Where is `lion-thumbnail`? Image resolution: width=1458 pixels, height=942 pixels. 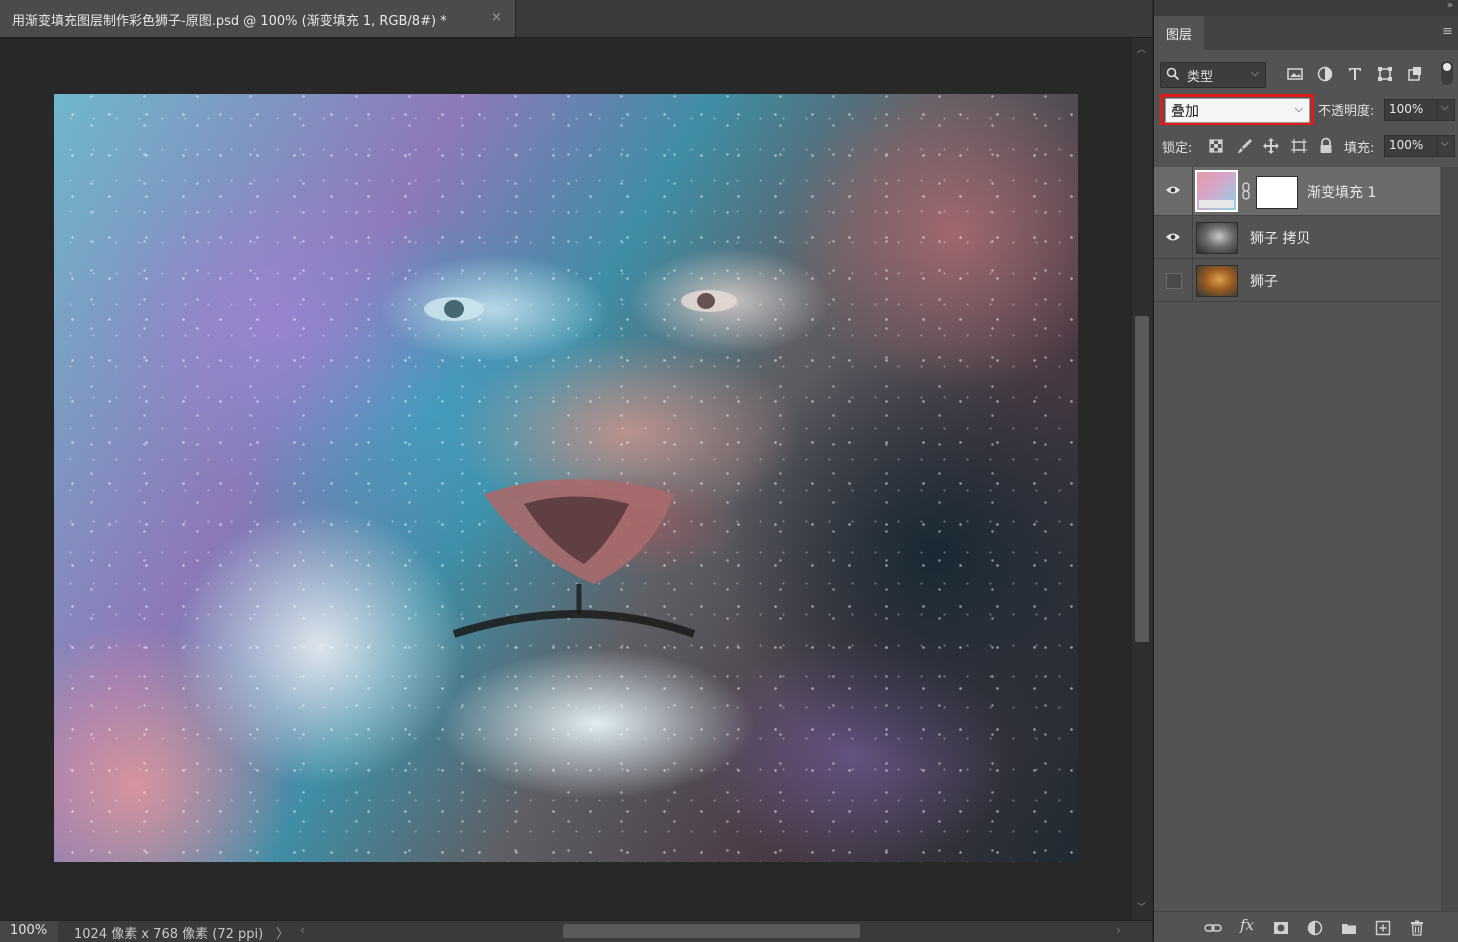
lion-thumbnail is located at coordinates (1217, 281).